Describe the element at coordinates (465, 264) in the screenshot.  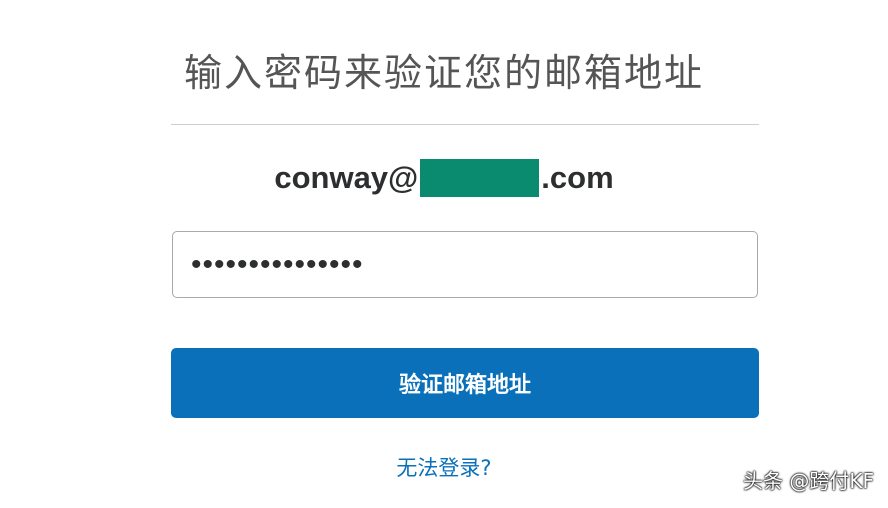
I see `password-input: •••••••••••••••` at that location.